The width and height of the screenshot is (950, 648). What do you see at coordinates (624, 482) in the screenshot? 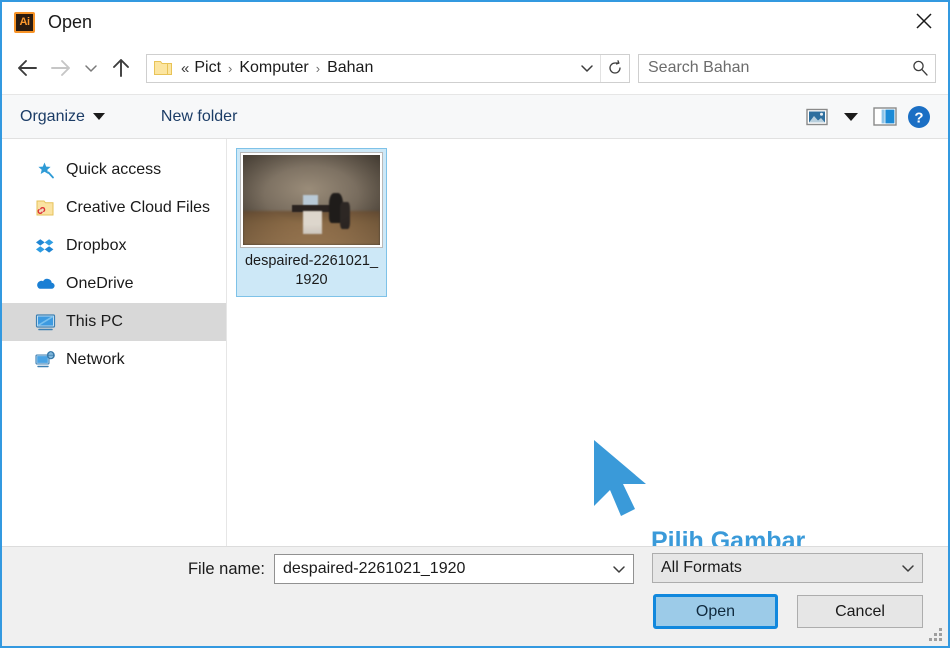
I see `mouse-pointer-arrow-icon` at bounding box center [624, 482].